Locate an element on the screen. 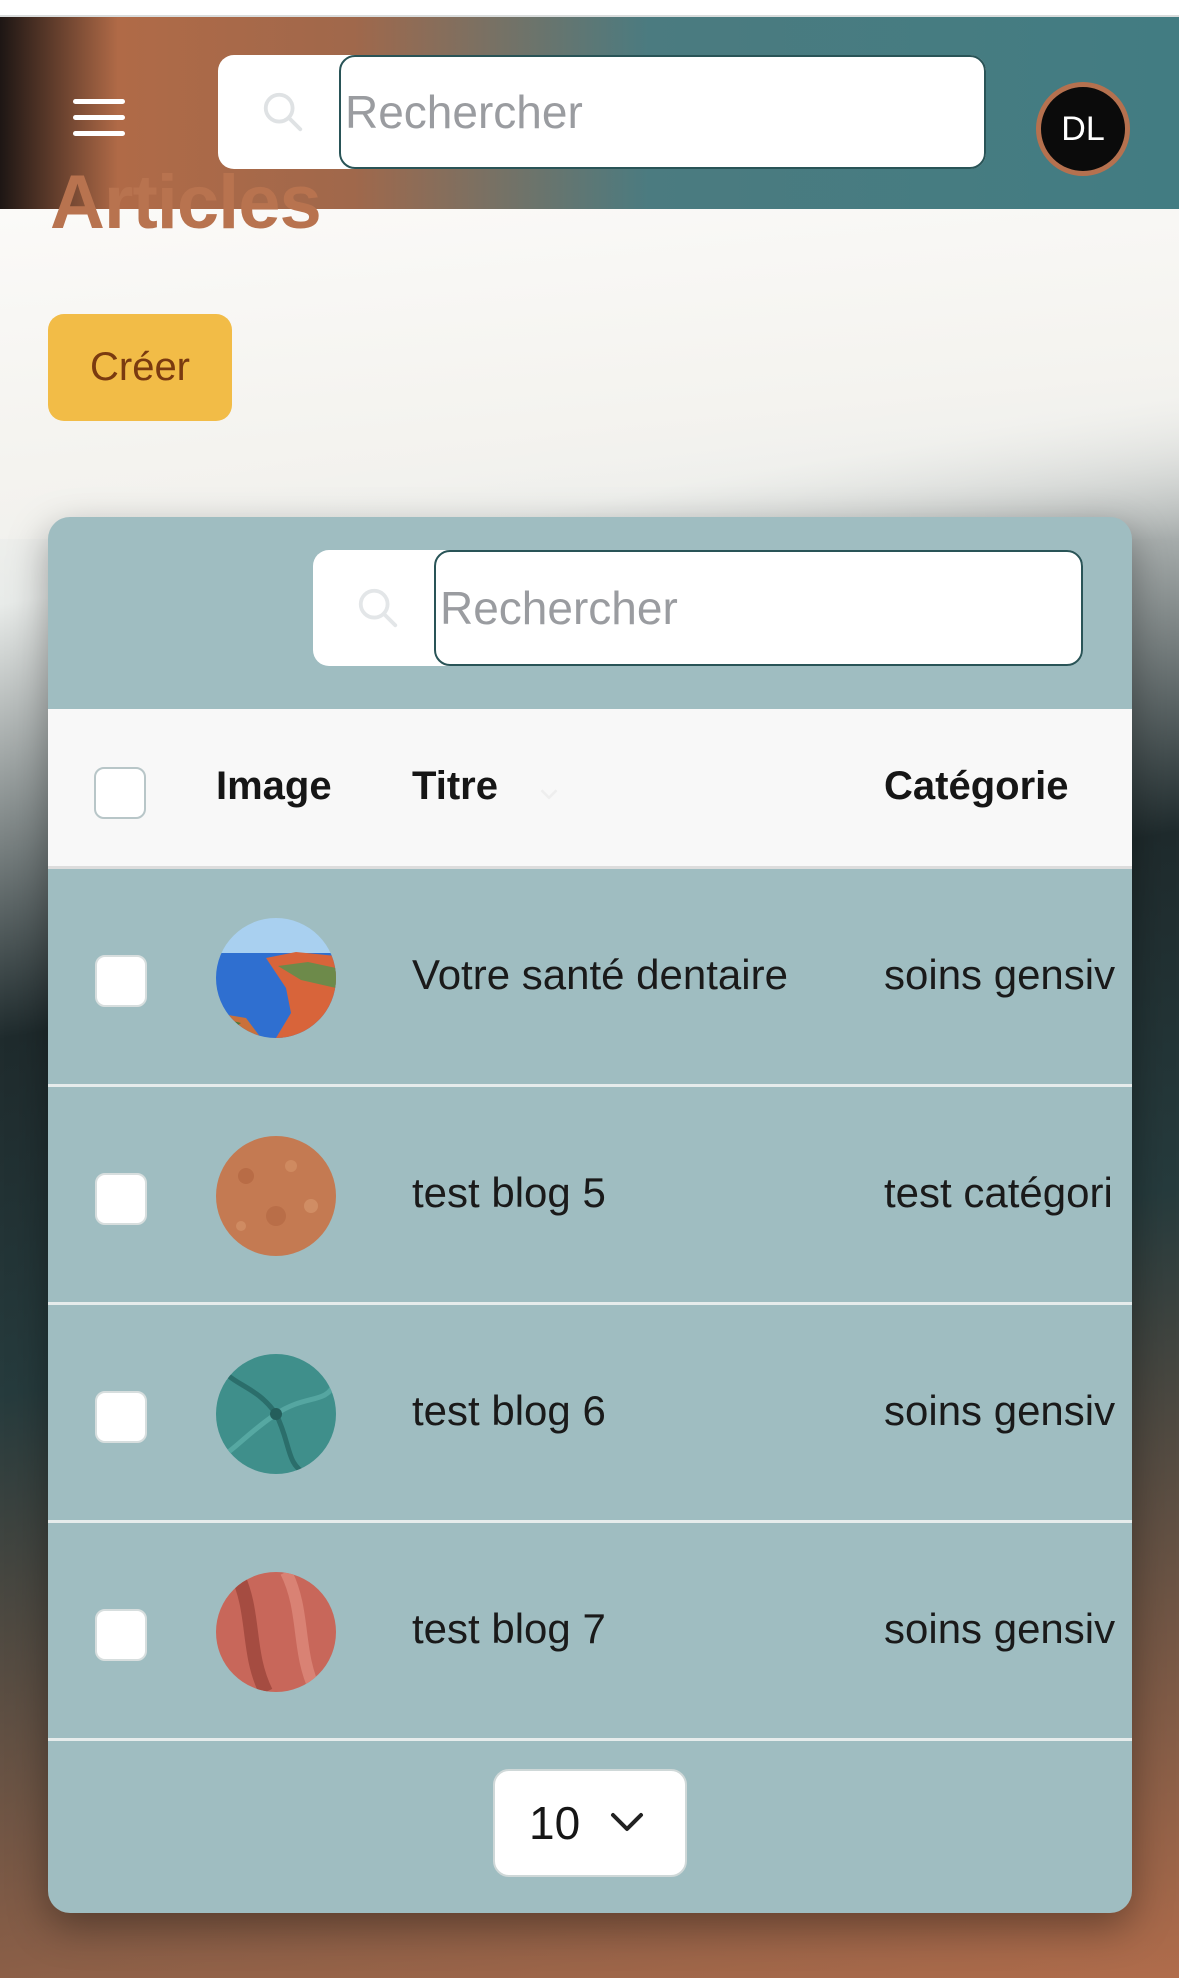 The height and width of the screenshot is (1978, 1179). user-avatar: DL is located at coordinates (1083, 129).